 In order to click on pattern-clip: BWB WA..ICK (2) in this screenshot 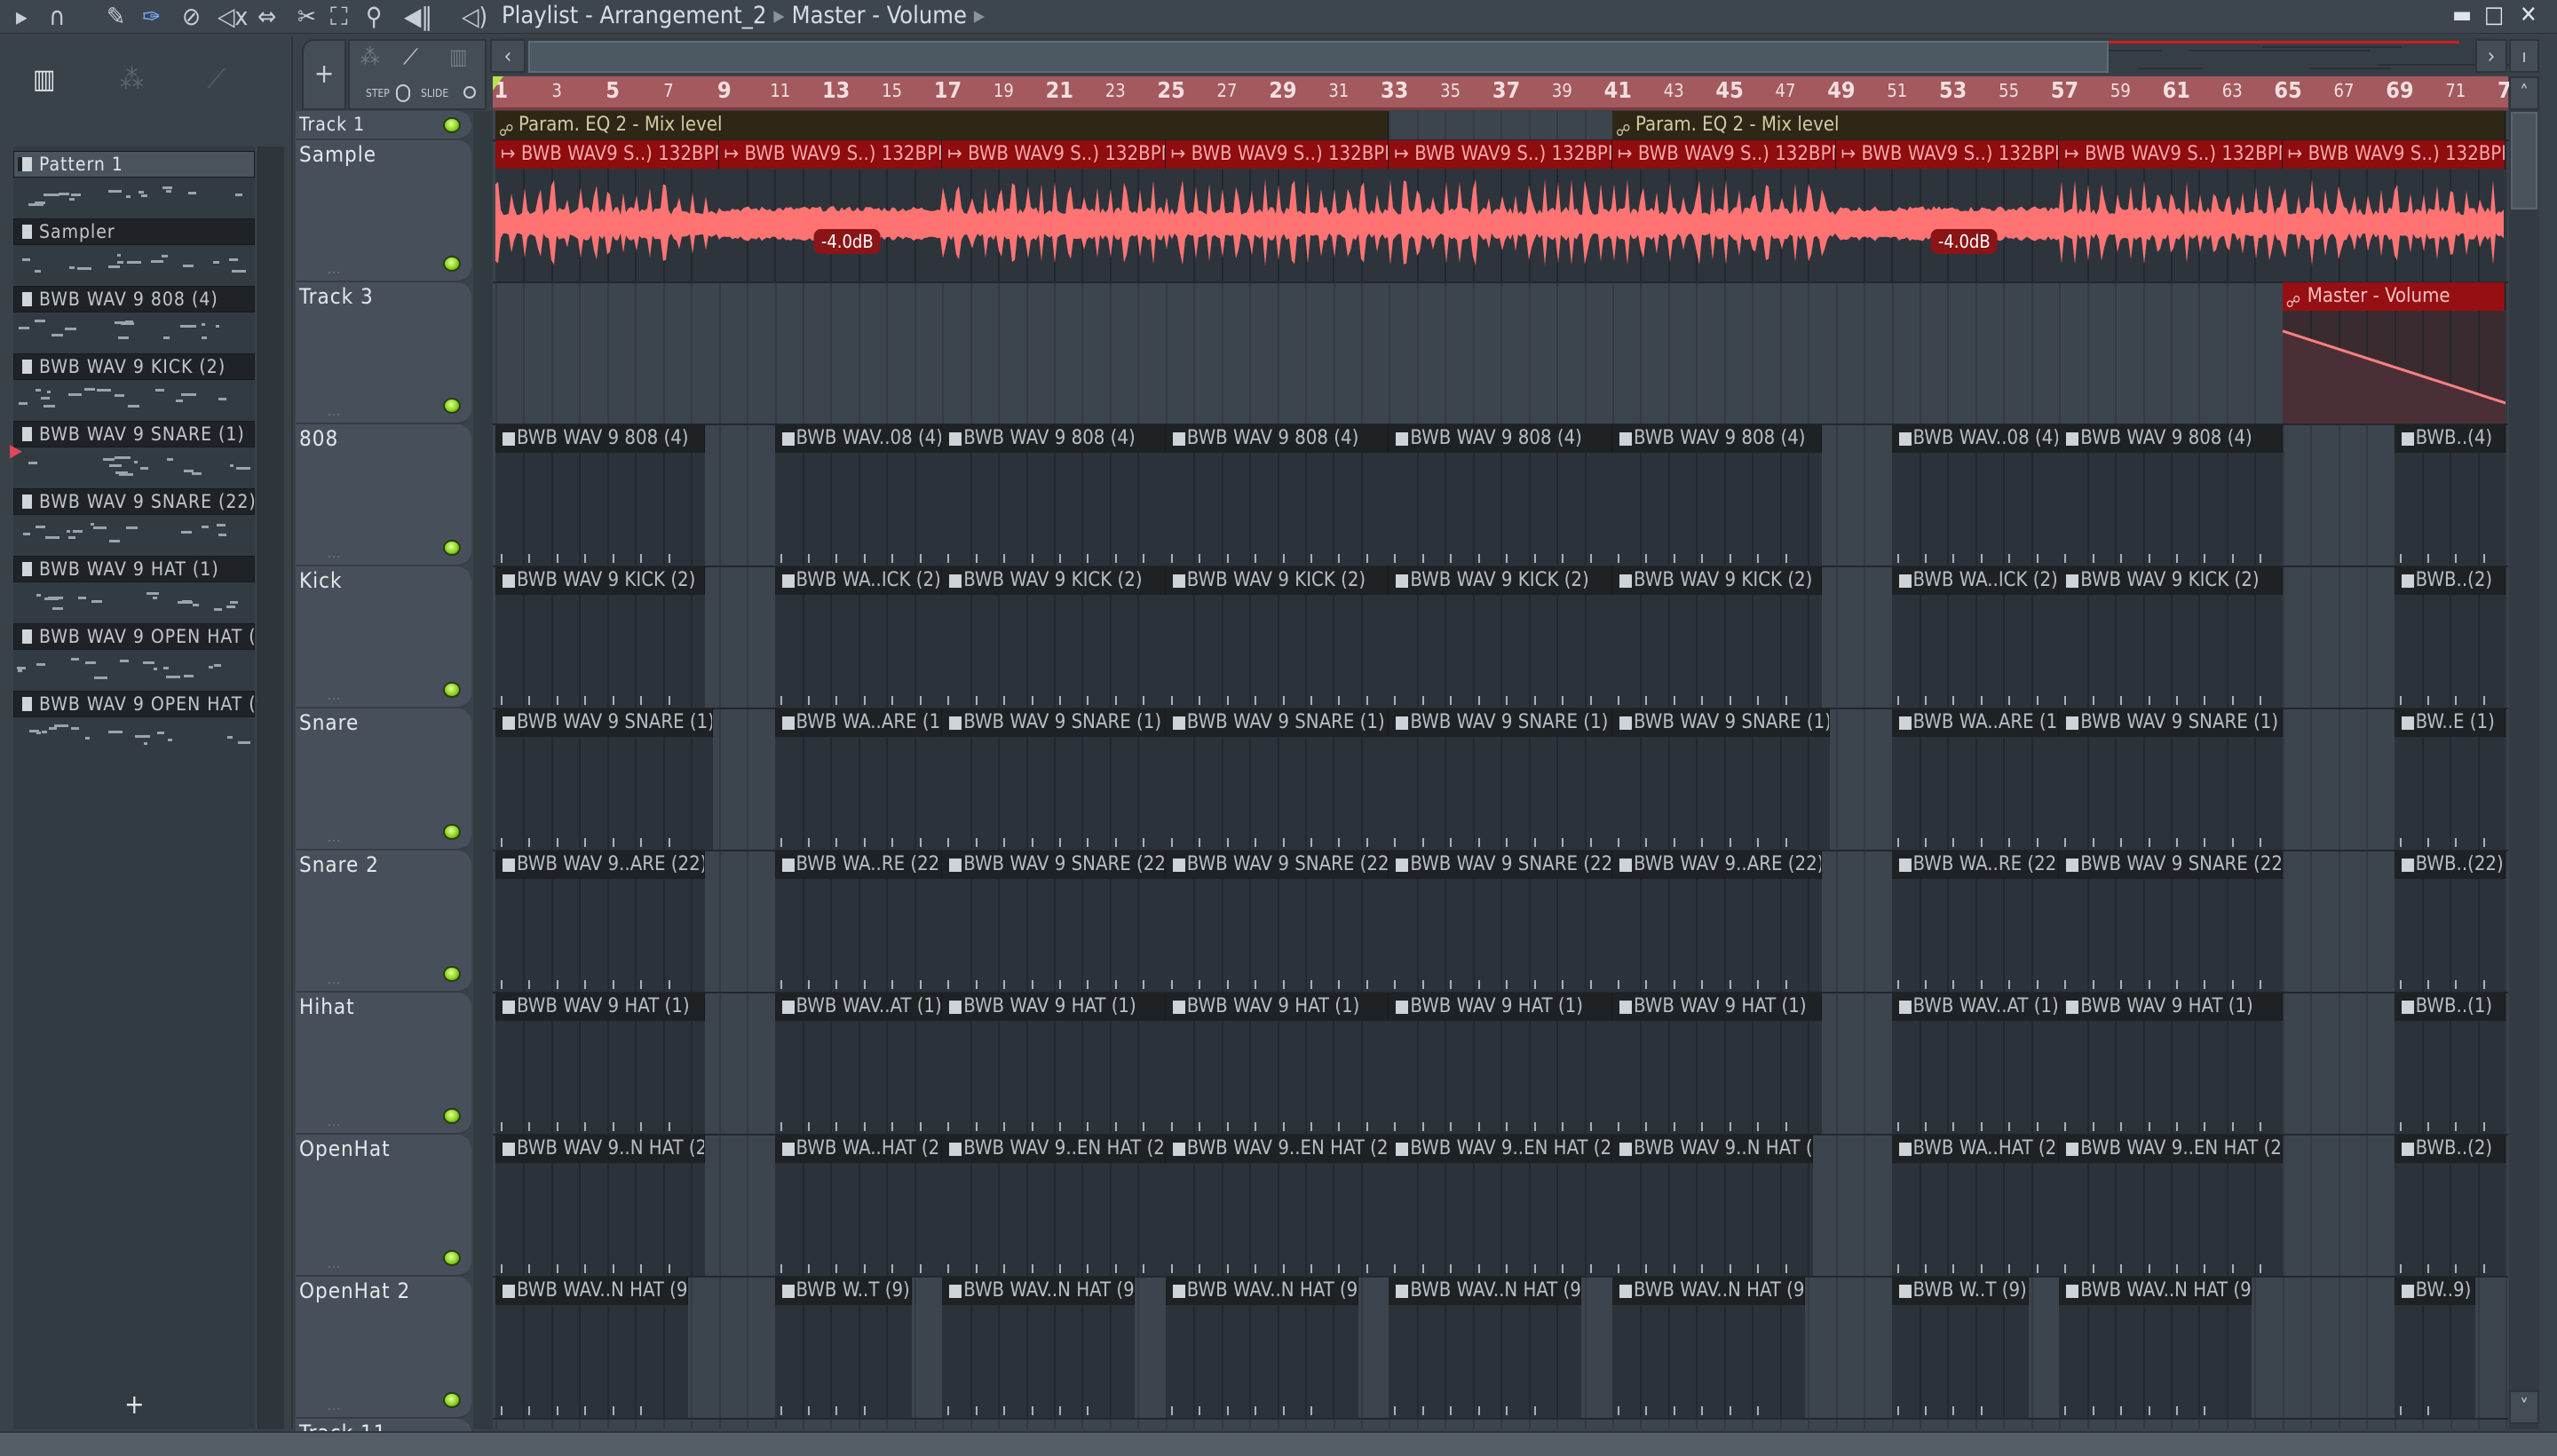, I will do `click(858, 637)`.